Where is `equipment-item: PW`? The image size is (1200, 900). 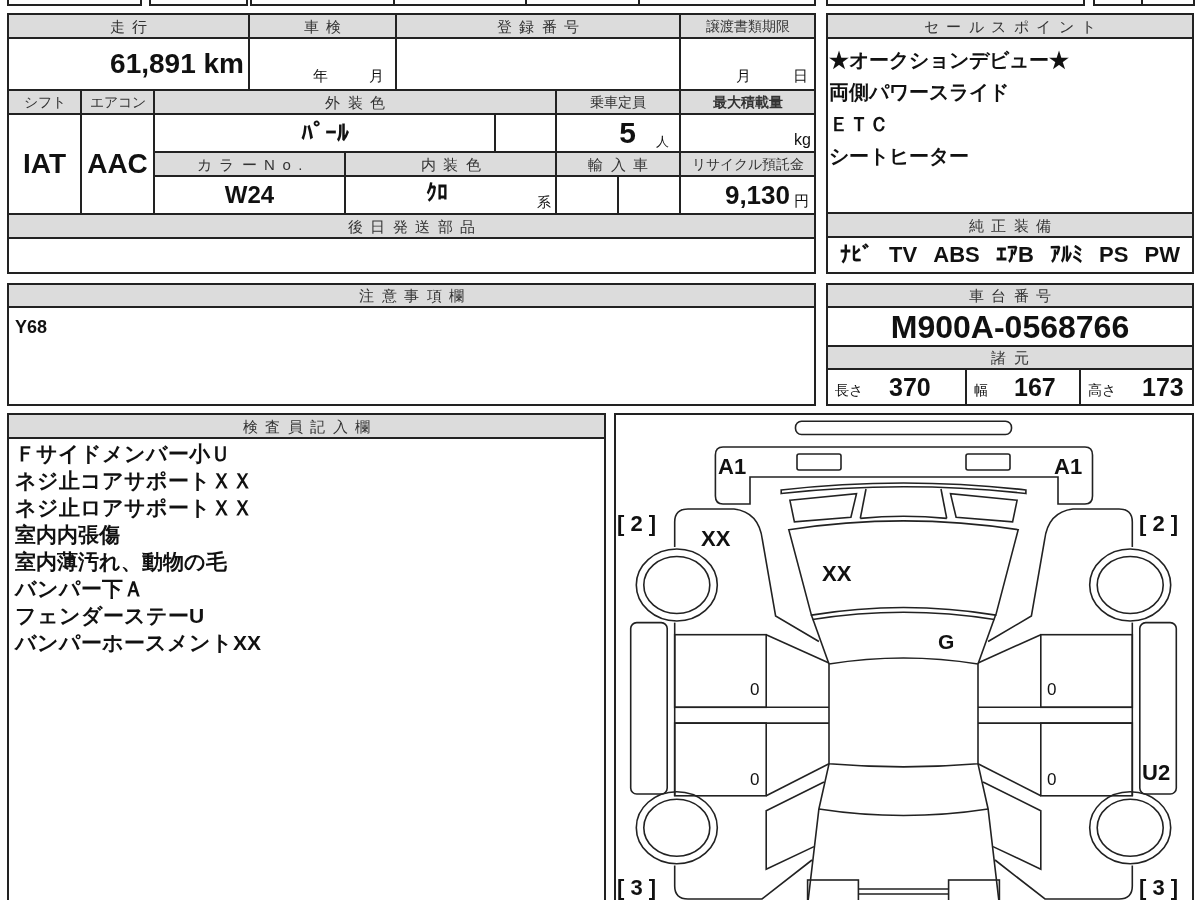
equipment-item: PW is located at coordinates (1162, 255).